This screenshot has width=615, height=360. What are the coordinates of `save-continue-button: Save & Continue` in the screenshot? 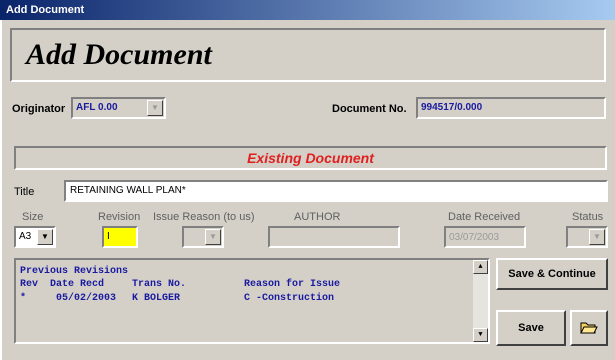 It's located at (552, 274).